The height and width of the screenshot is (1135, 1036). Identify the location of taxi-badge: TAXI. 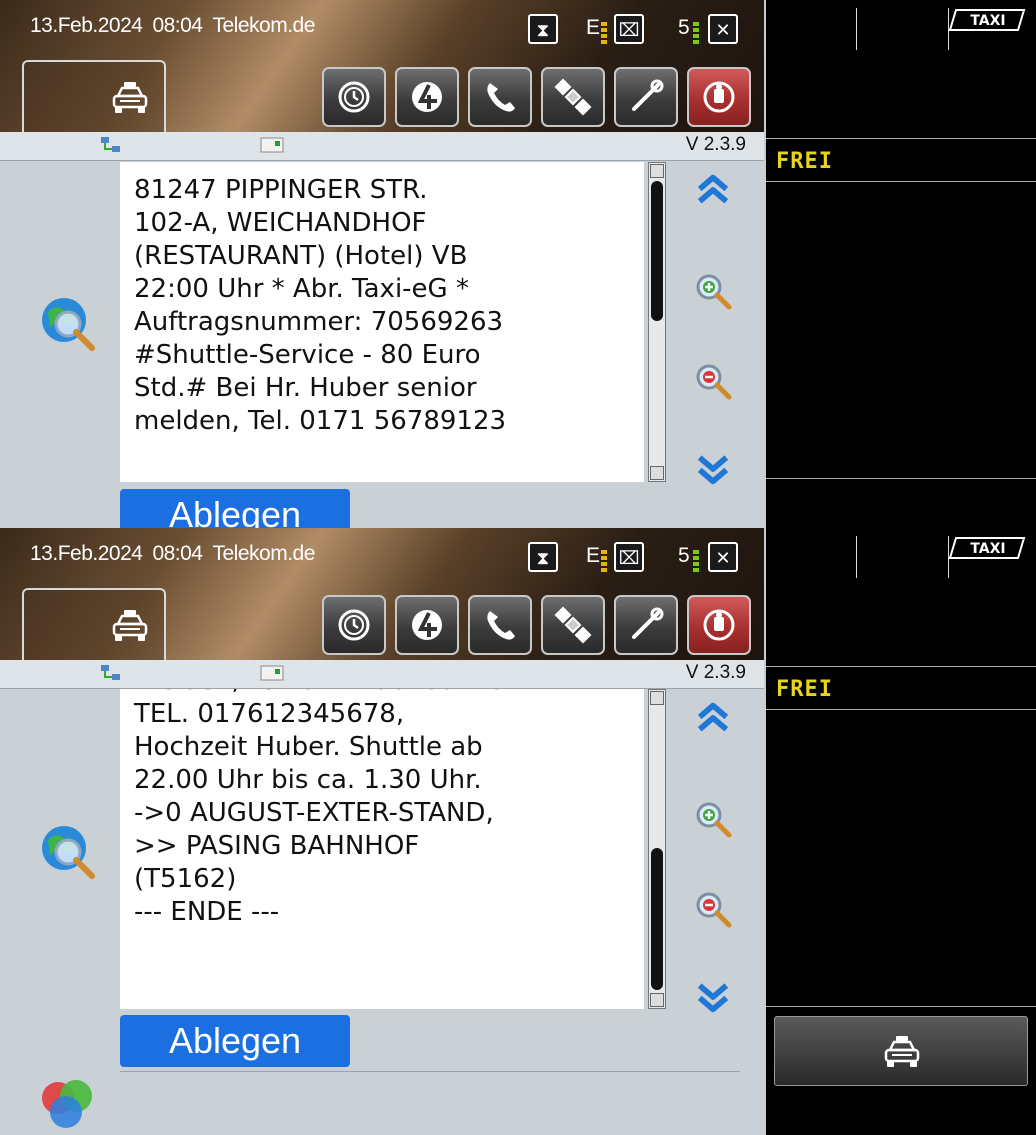
(987, 20).